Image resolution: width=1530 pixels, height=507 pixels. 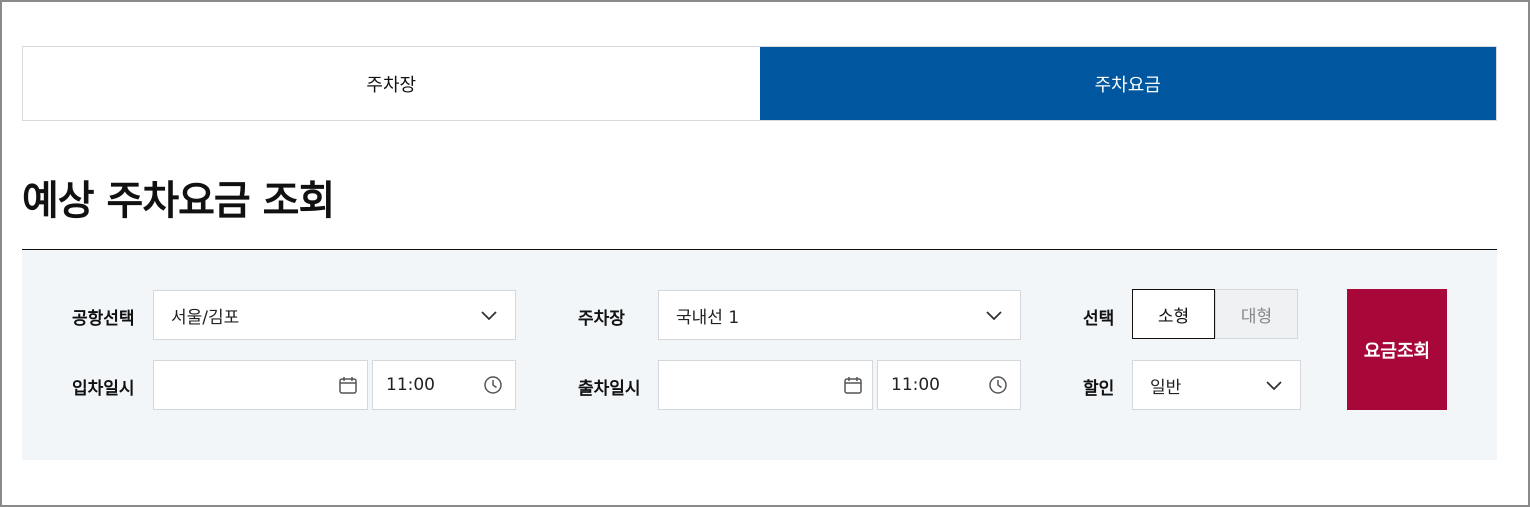 I want to click on parking-lot-label: 주차장, so click(x=601, y=319).